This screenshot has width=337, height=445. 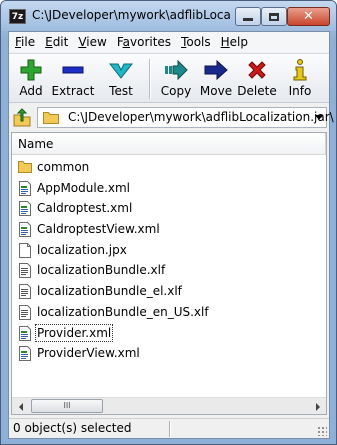 I want to click on file-name: common, so click(x=63, y=167).